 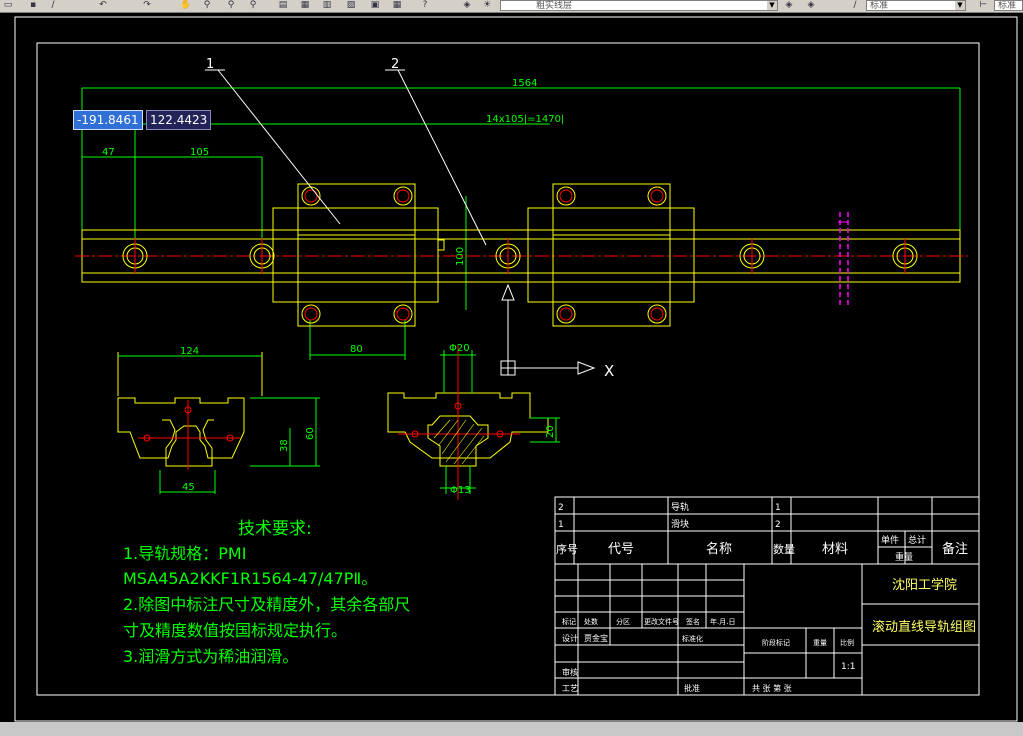 What do you see at coordinates (218, 423) in the screenshot?
I see `section-view-left` at bounding box center [218, 423].